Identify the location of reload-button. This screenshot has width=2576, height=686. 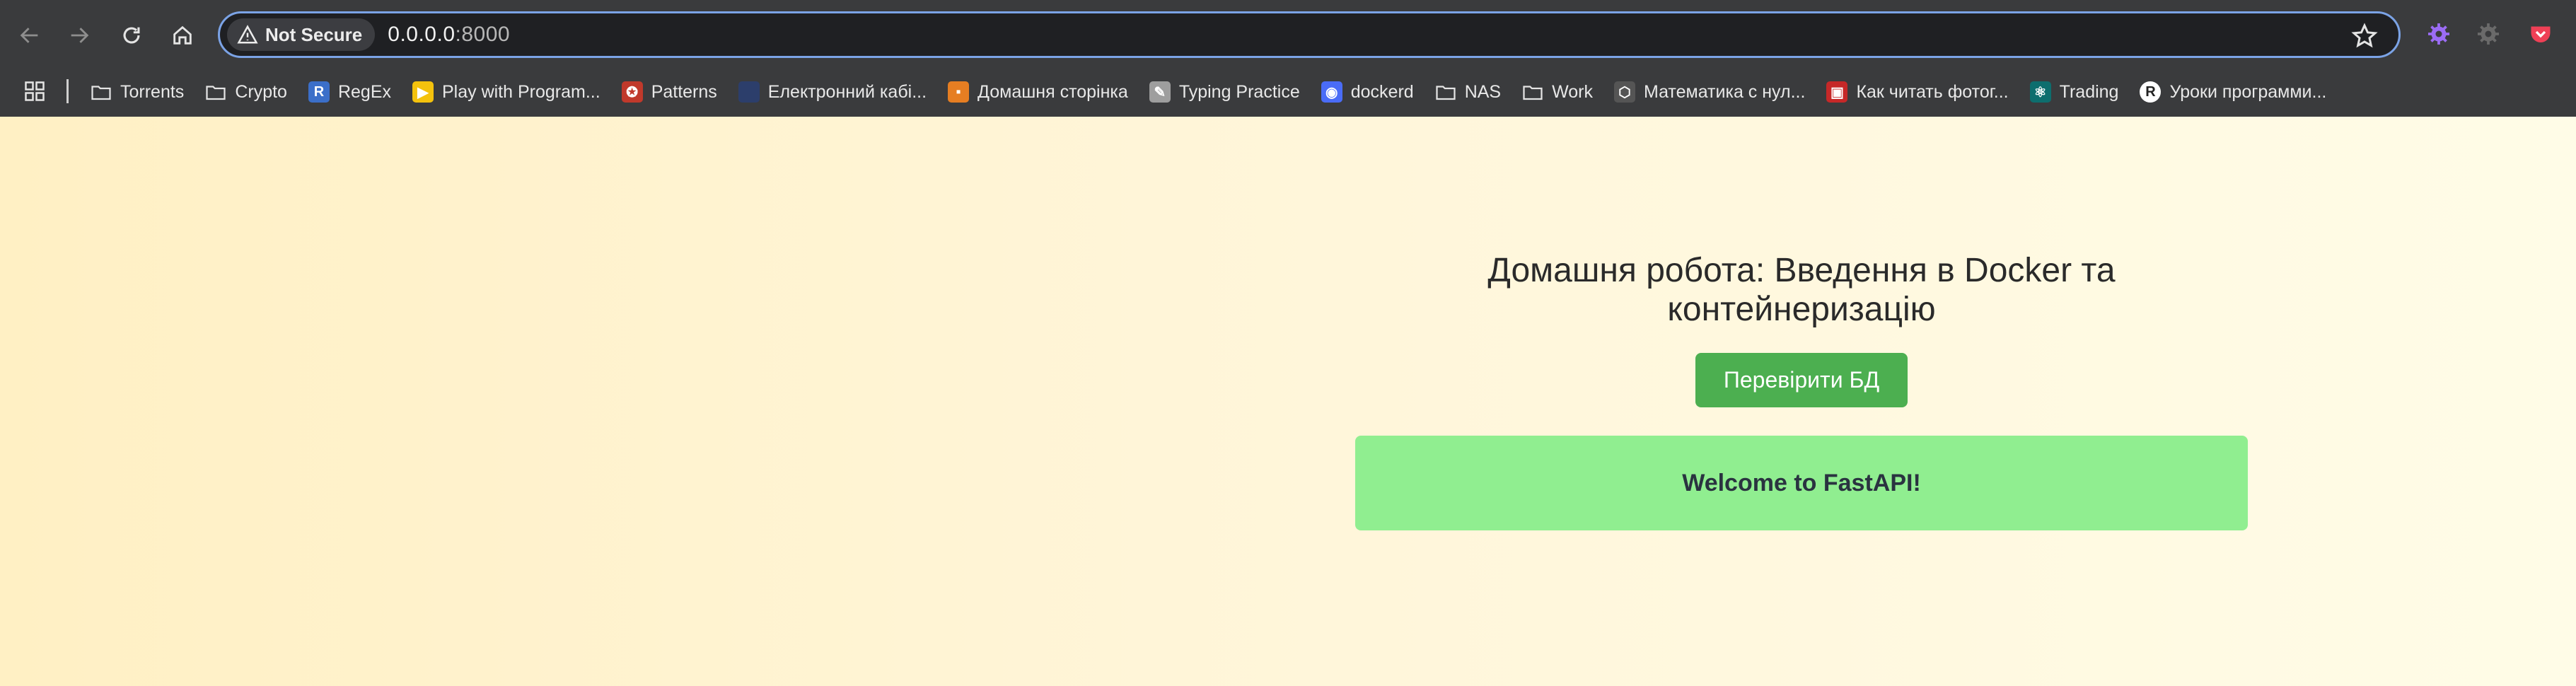
(131, 35).